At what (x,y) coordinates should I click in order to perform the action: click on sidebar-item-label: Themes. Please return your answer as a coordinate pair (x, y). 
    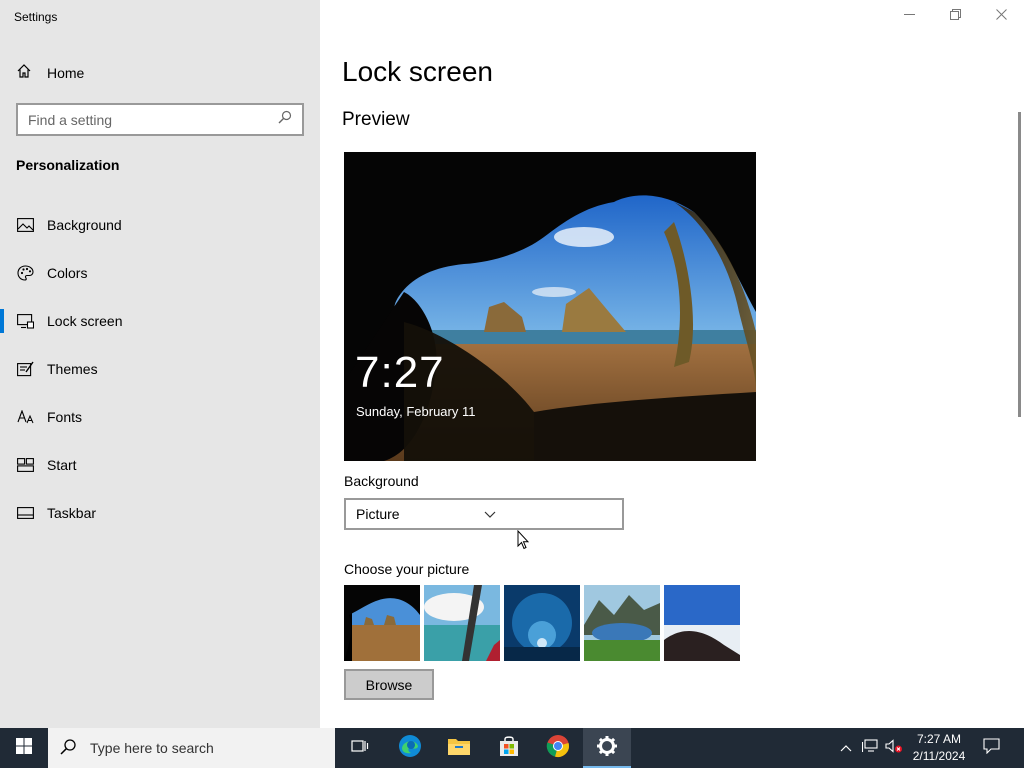
    Looking at the image, I should click on (72, 369).